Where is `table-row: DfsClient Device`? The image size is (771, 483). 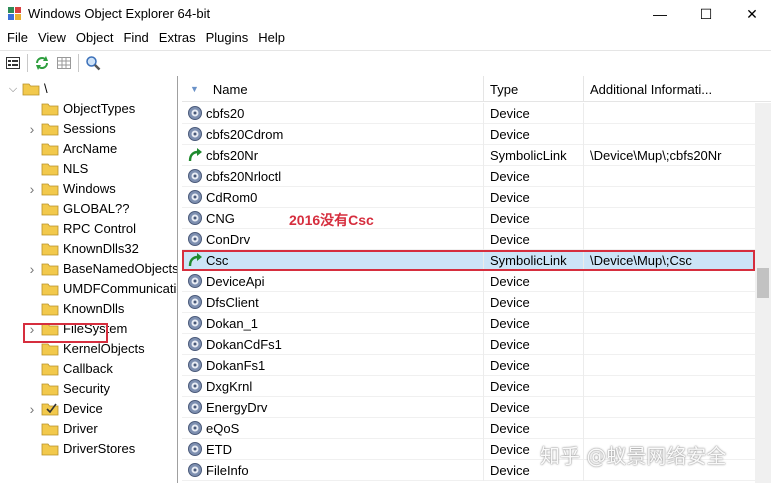
table-row: DfsClient Device is located at coordinates (468, 302).